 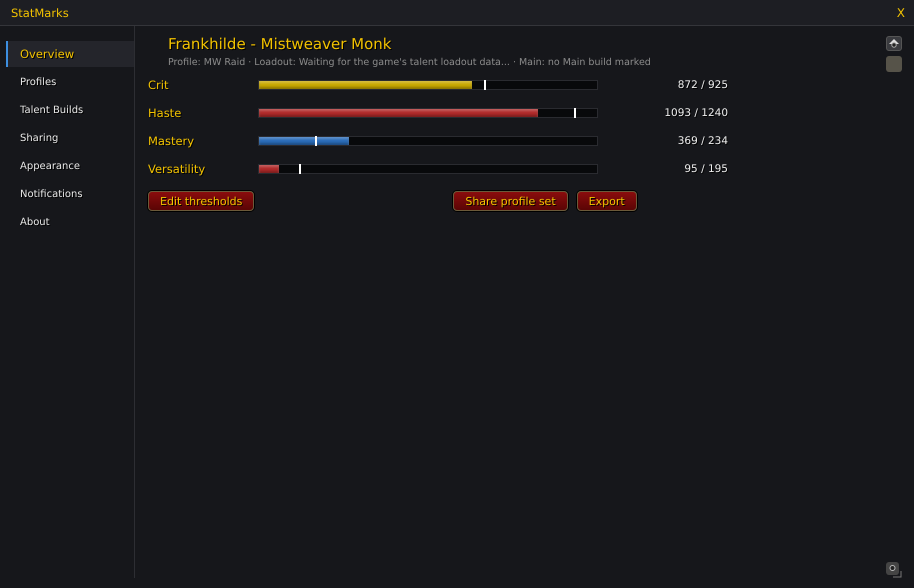 I want to click on stat-label: Mastery, so click(x=172, y=141).